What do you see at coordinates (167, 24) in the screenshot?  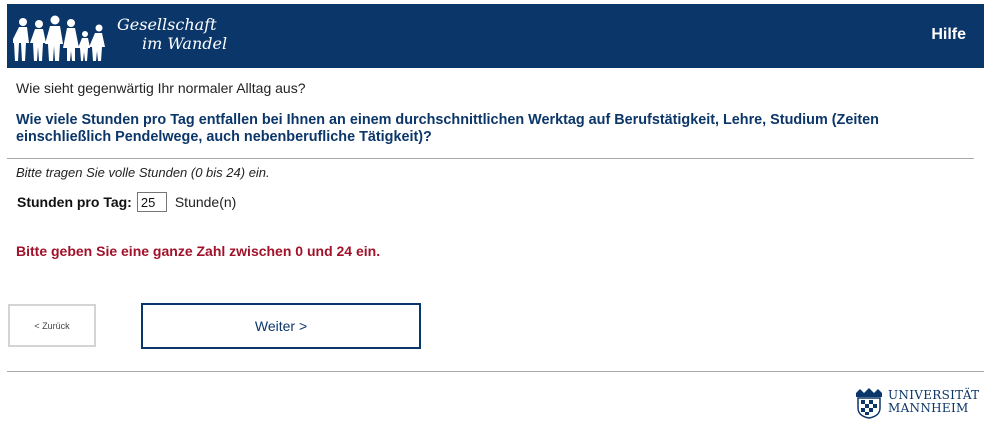 I see `logo-line-1: Gesellschaft` at bounding box center [167, 24].